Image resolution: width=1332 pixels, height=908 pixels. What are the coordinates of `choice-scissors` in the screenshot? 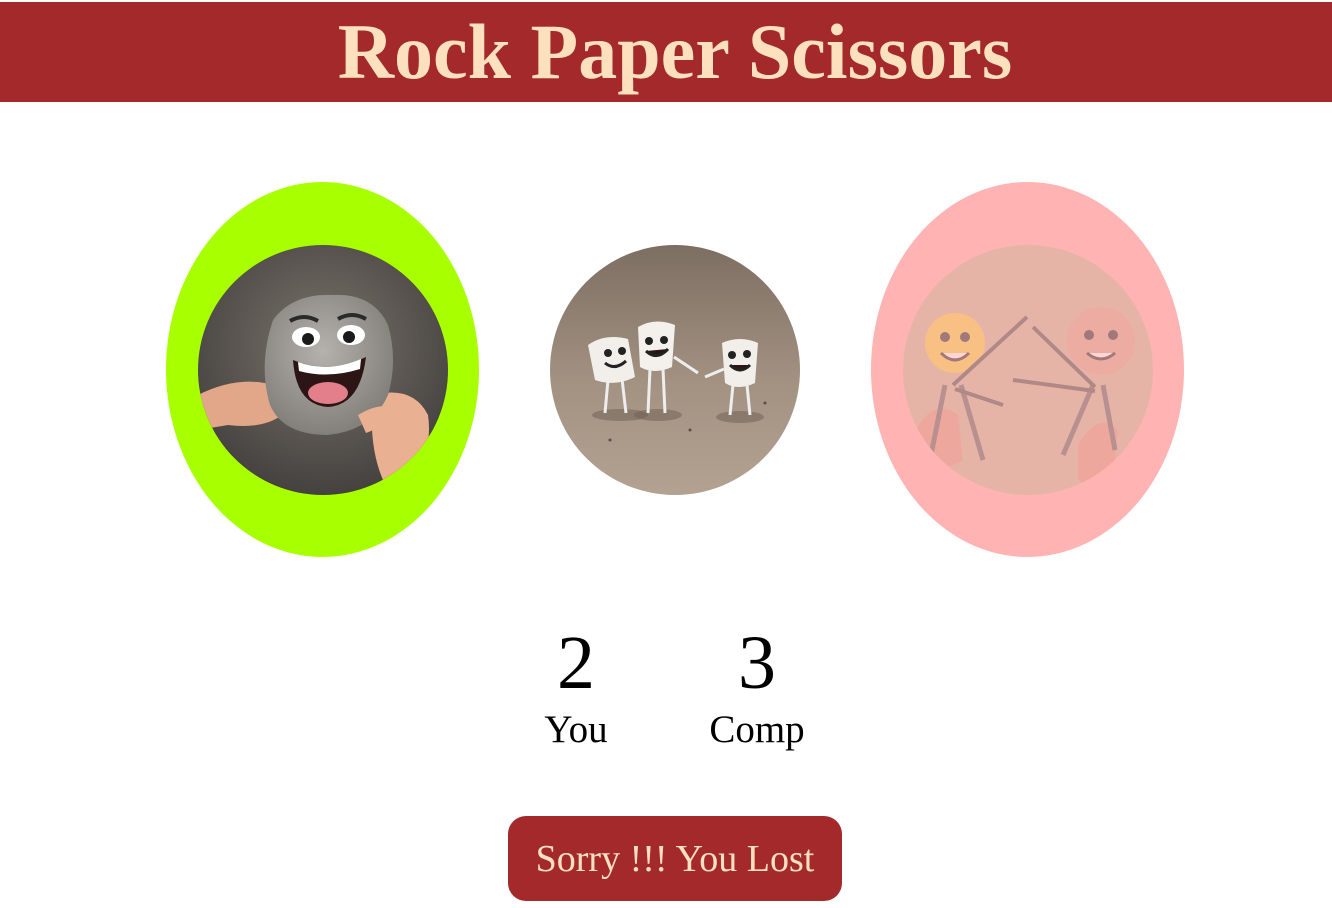 It's located at (1027, 369).